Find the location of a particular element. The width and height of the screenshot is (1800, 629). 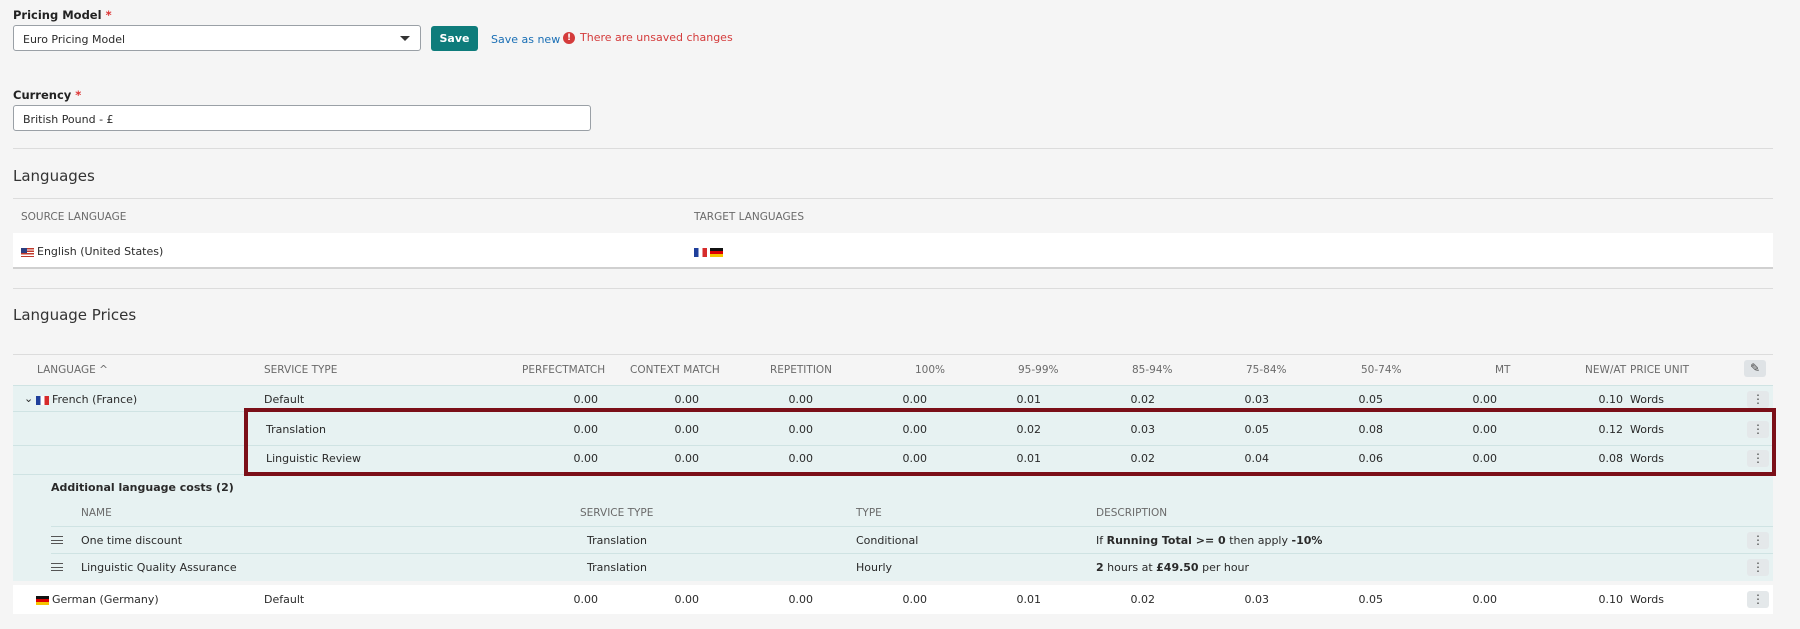

currency-label: Currency * is located at coordinates (47, 95).